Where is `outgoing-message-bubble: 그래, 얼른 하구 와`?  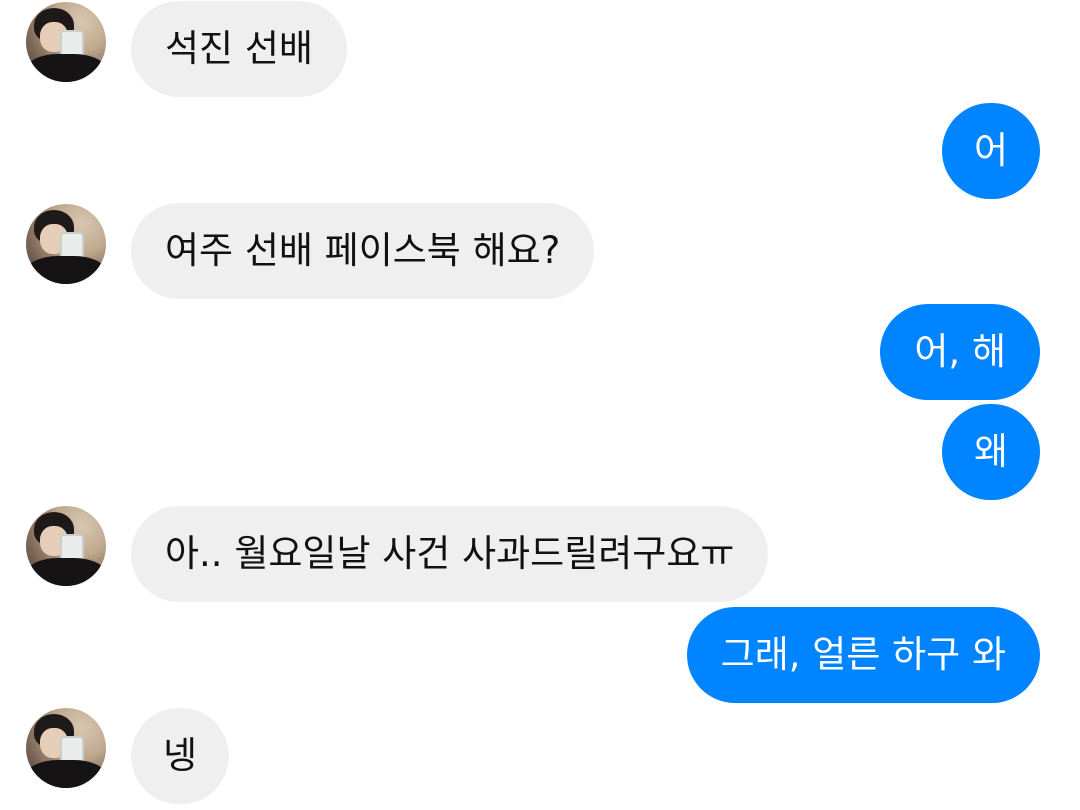 outgoing-message-bubble: 그래, 얼른 하구 와 is located at coordinates (863, 655).